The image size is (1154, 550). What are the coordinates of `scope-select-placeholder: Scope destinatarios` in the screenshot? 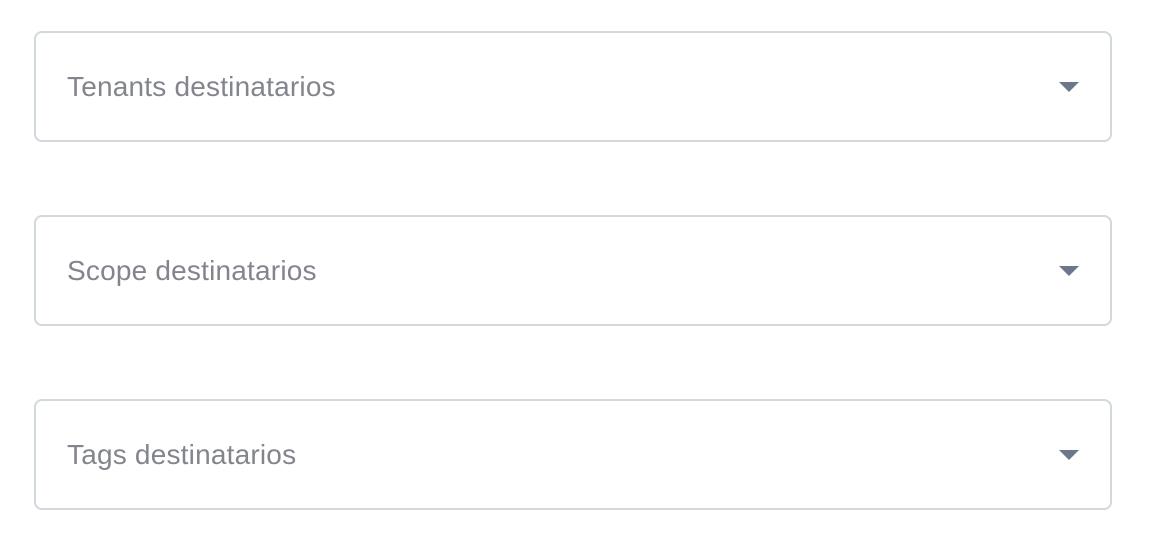 It's located at (192, 270).